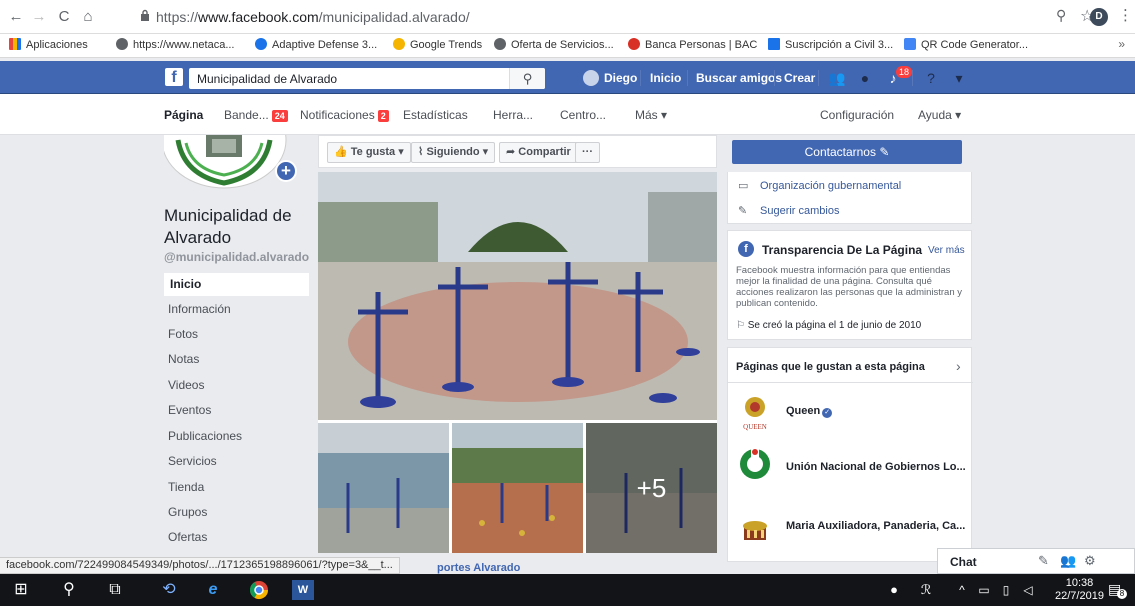 Image resolution: width=1135 pixels, height=606 pixels. I want to click on chevron-right-icon: ›, so click(958, 366).